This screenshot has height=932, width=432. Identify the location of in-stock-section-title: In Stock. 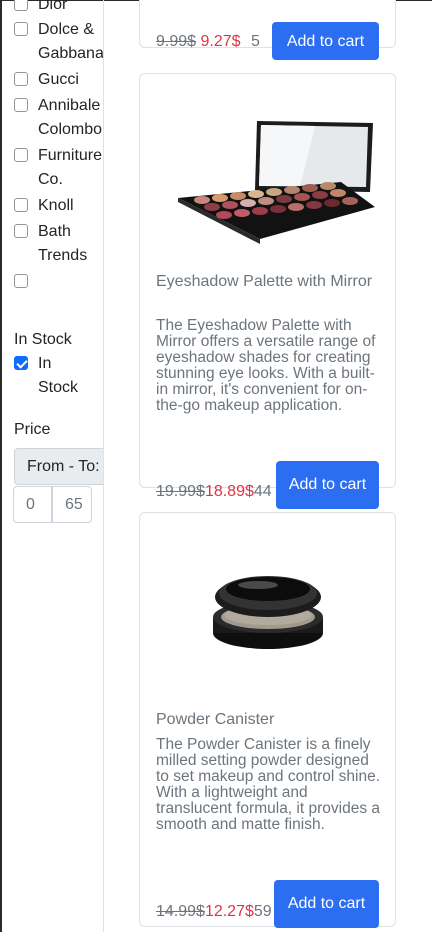
(43, 339).